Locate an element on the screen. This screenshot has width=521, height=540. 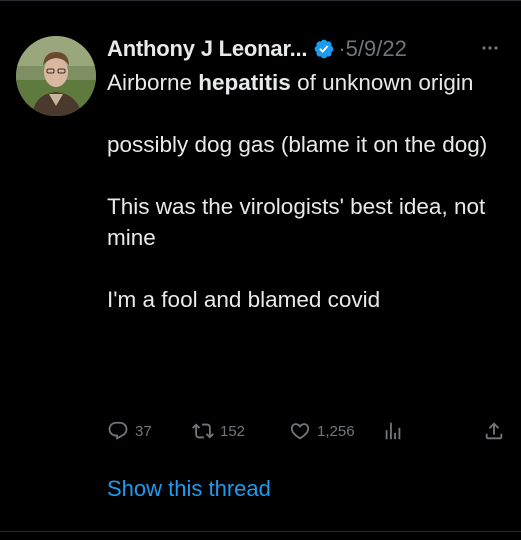
tweet-header: Anthony J Leonar... · 5/9/22 is located at coordinates (257, 49).